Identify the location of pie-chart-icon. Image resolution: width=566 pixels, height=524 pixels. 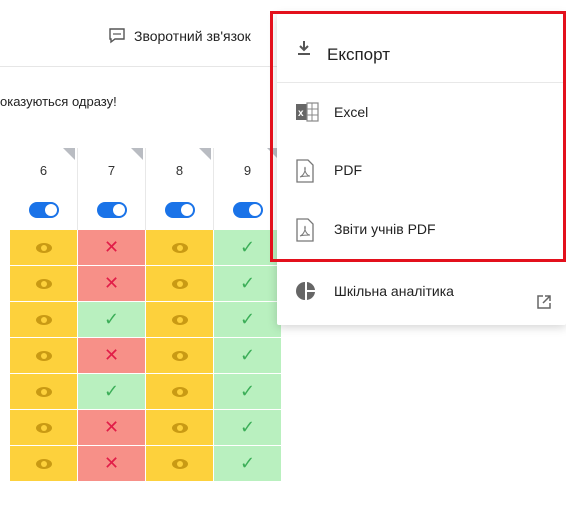
(305, 291).